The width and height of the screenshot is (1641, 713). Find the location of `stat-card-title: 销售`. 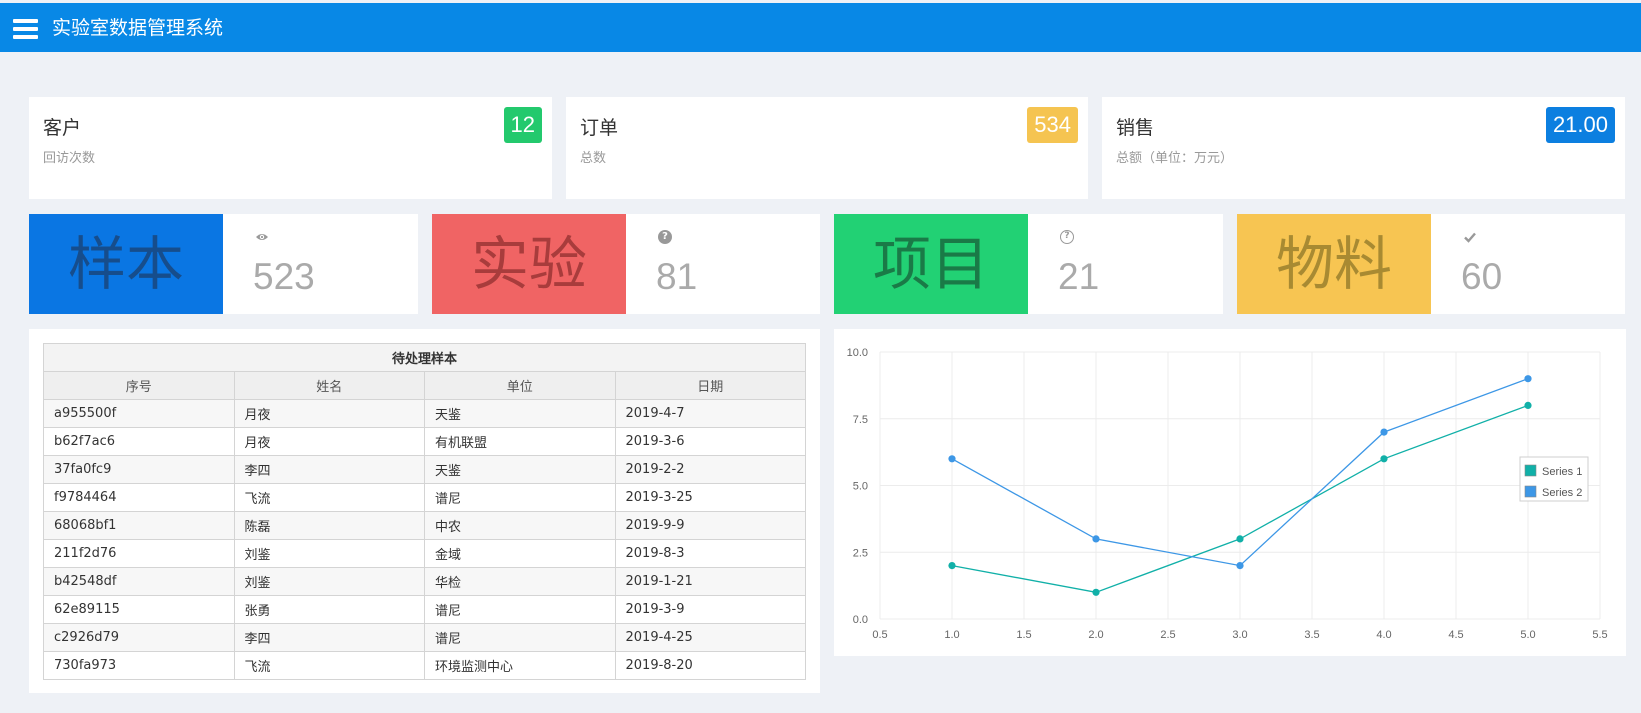

stat-card-title: 销售 is located at coordinates (1135, 128).